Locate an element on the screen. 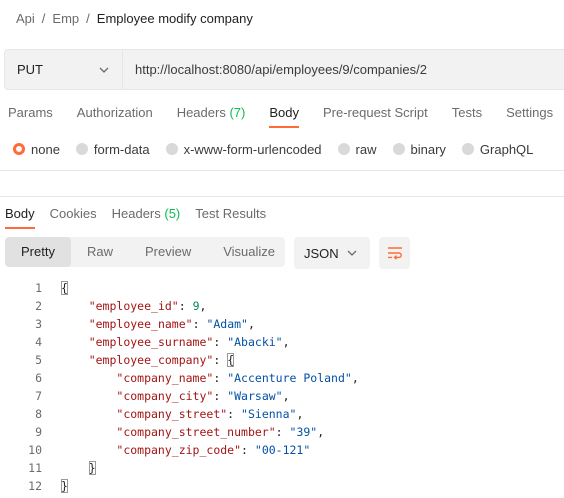  line-number: 9 is located at coordinates (38, 432).